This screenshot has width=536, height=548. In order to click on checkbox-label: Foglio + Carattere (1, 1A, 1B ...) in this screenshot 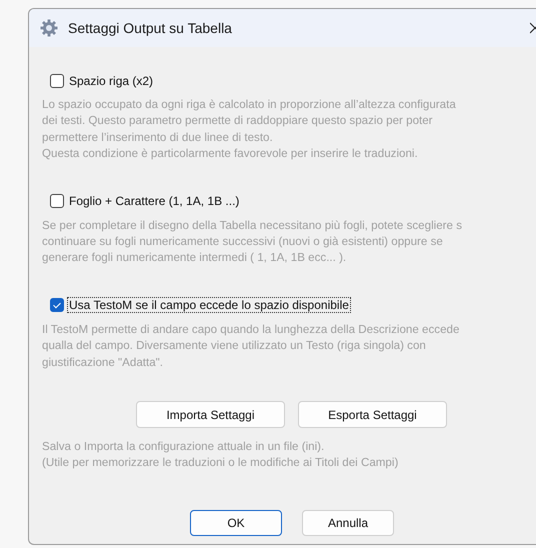, I will do `click(154, 201)`.